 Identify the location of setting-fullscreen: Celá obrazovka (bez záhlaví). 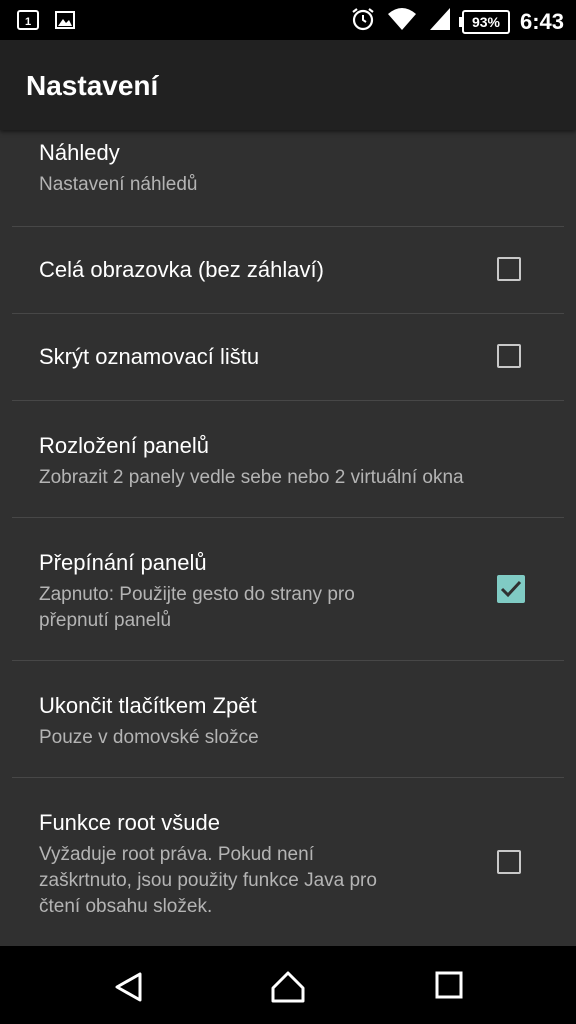
(288, 270).